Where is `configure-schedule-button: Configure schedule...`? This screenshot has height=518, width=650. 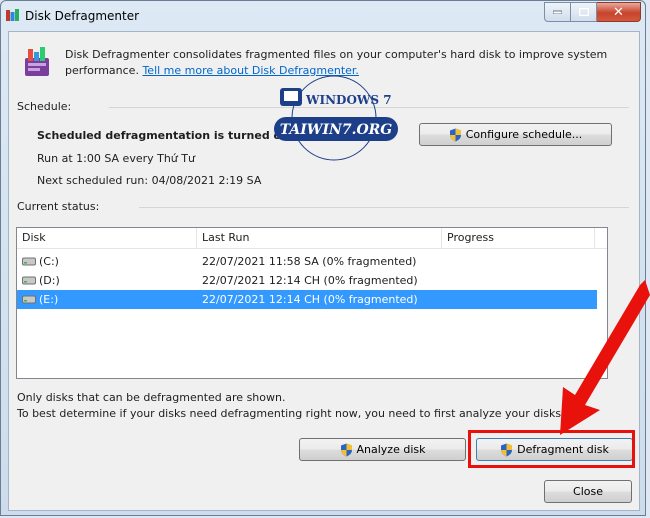 configure-schedule-button: Configure schedule... is located at coordinates (515, 134).